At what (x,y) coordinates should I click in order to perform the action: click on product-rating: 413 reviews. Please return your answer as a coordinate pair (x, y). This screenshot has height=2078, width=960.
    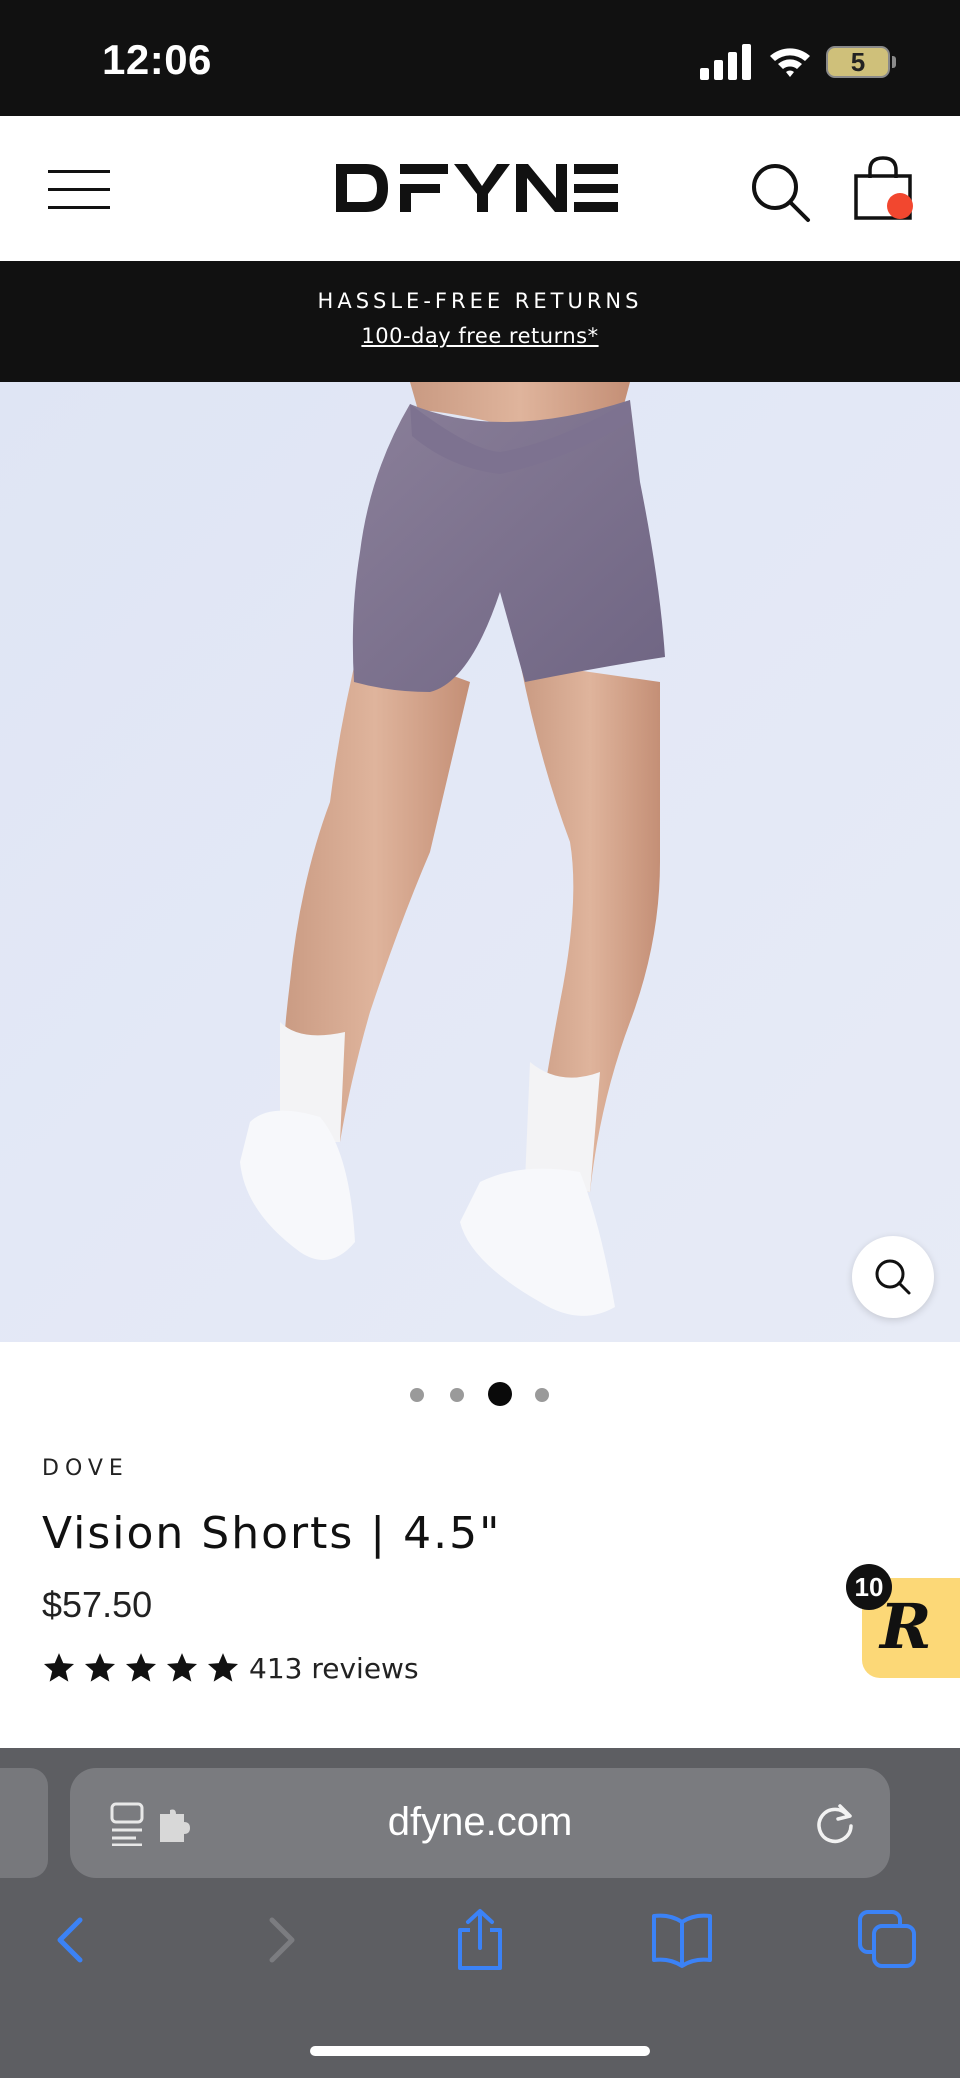
    Looking at the image, I should click on (230, 1668).